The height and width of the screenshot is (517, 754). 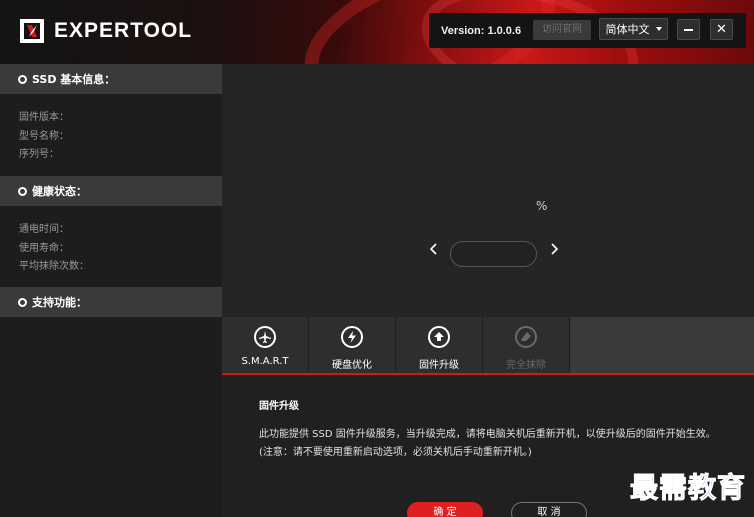 I want to click on language-select: 简体中文, so click(x=633, y=29).